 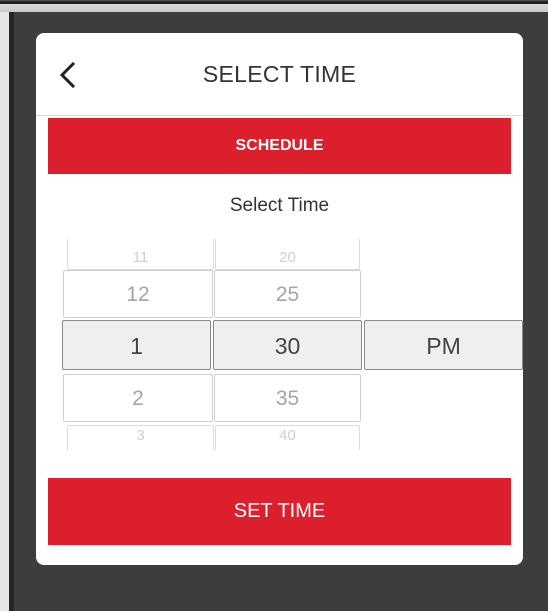 I want to click on hour-option: 2, so click(x=138, y=398).